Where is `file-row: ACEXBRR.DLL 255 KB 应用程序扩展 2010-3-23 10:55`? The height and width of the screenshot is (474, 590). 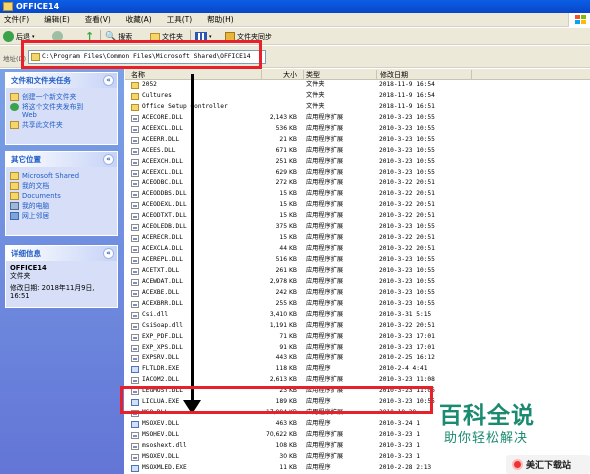
file-row: ACEXBRR.DLL 255 KB 应用程序扩展 2010-3-23 10:55 is located at coordinates (357, 304).